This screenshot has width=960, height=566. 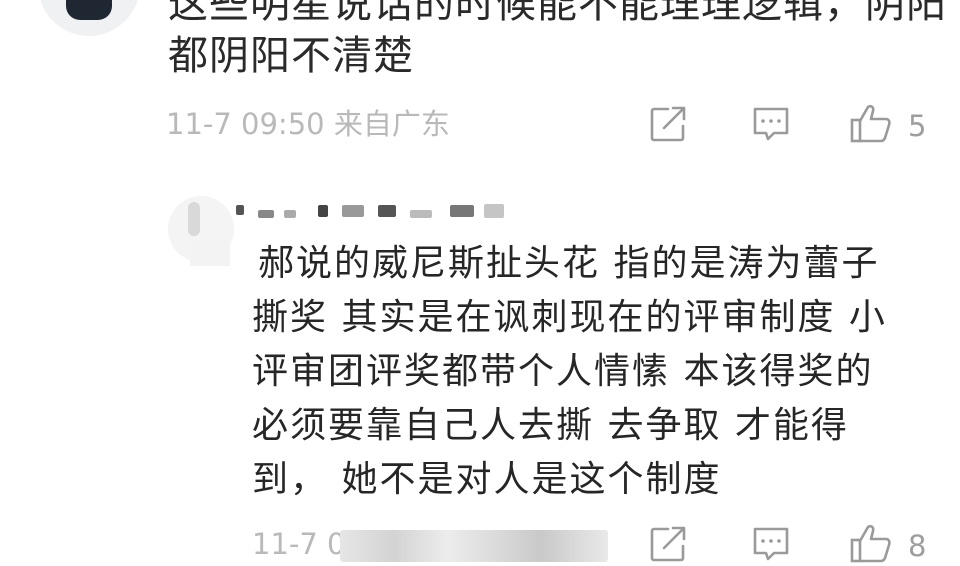 What do you see at coordinates (391, 124) in the screenshot?
I see `comment-location: 来自广东` at bounding box center [391, 124].